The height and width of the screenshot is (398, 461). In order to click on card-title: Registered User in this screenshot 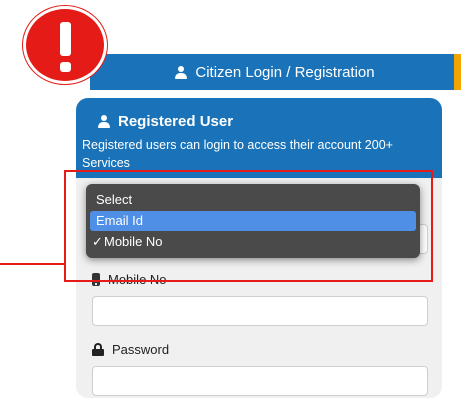, I will do `click(165, 121)`.